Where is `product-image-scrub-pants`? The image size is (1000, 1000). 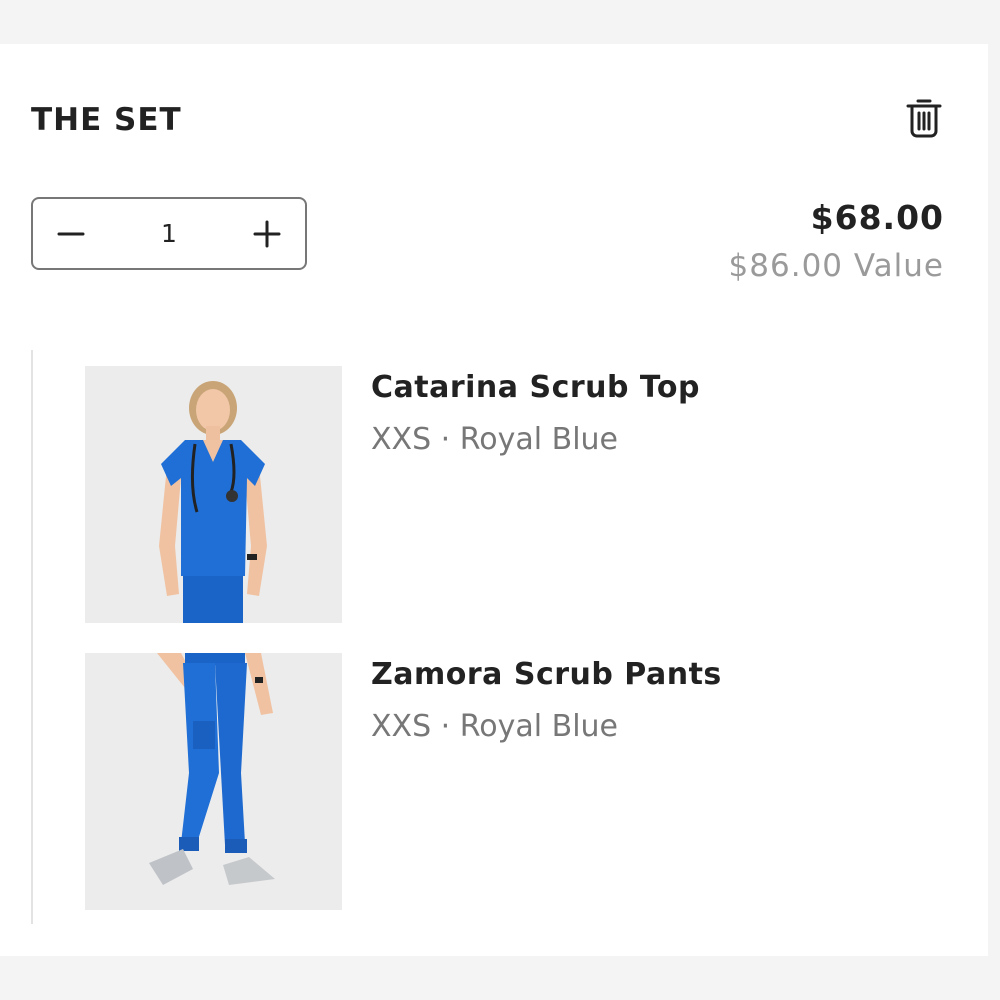 product-image-scrub-pants is located at coordinates (213, 781).